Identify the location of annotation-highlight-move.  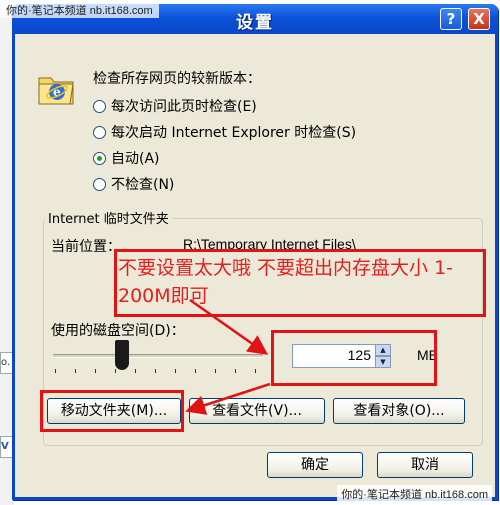
(112, 411).